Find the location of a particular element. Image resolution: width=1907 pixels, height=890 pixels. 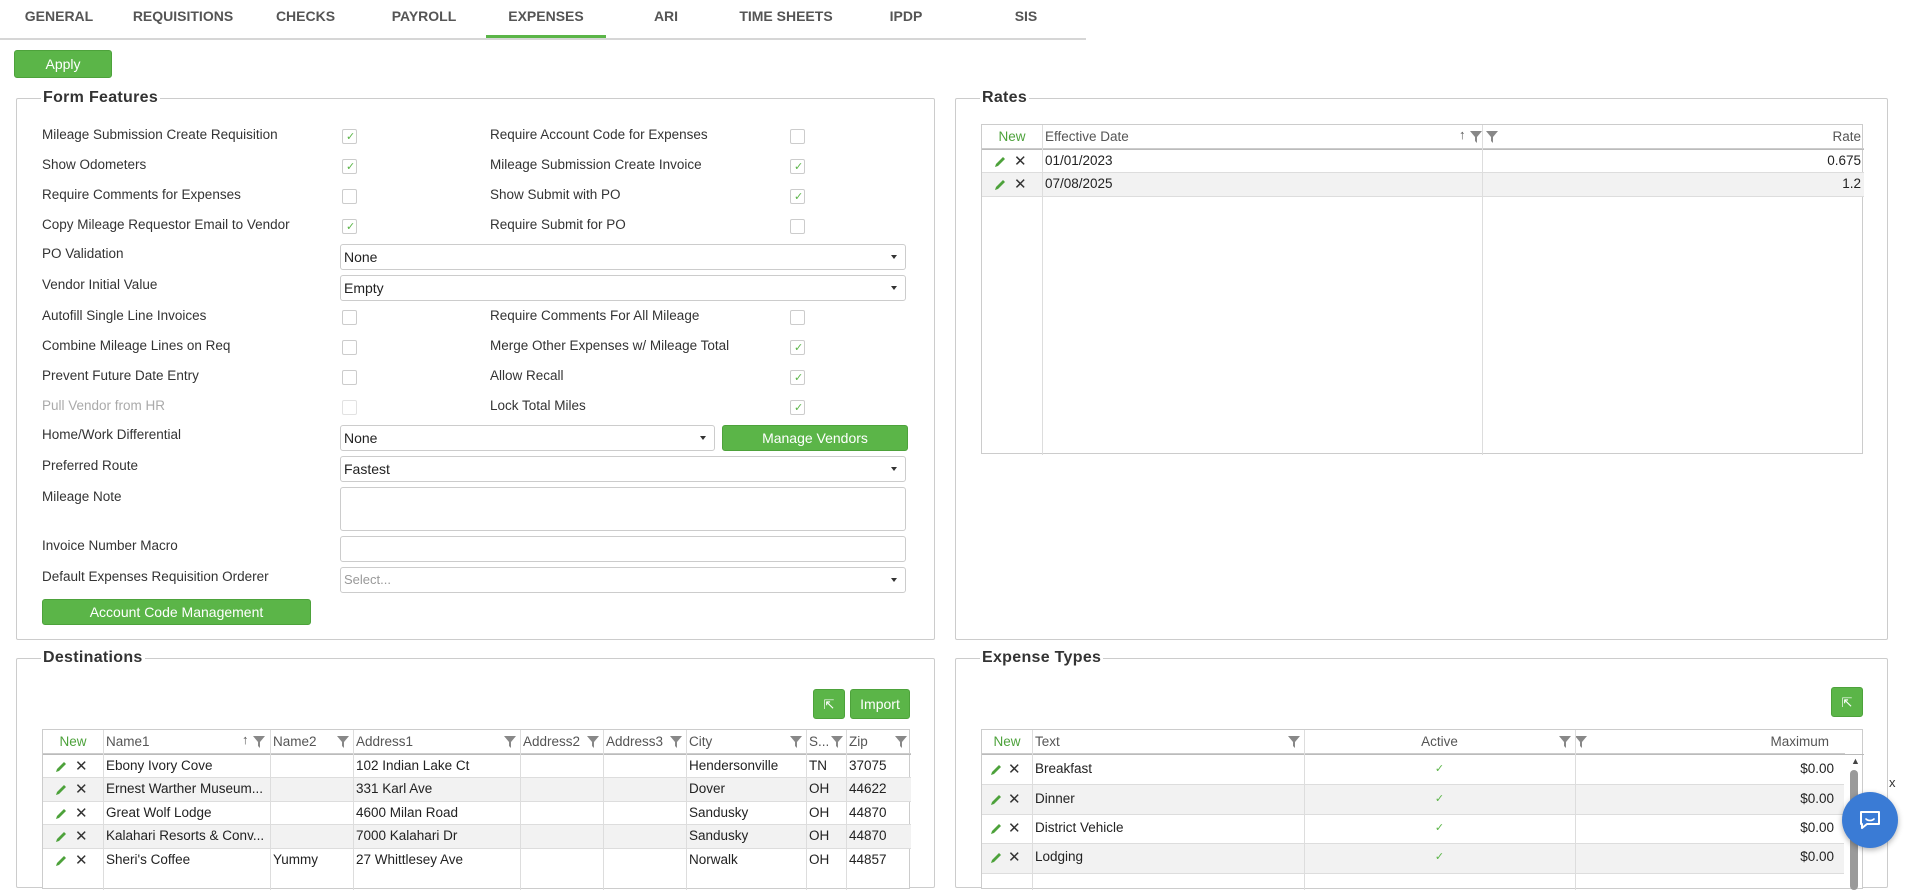

lock-total-miles-checkbox: ✓ is located at coordinates (797, 407).